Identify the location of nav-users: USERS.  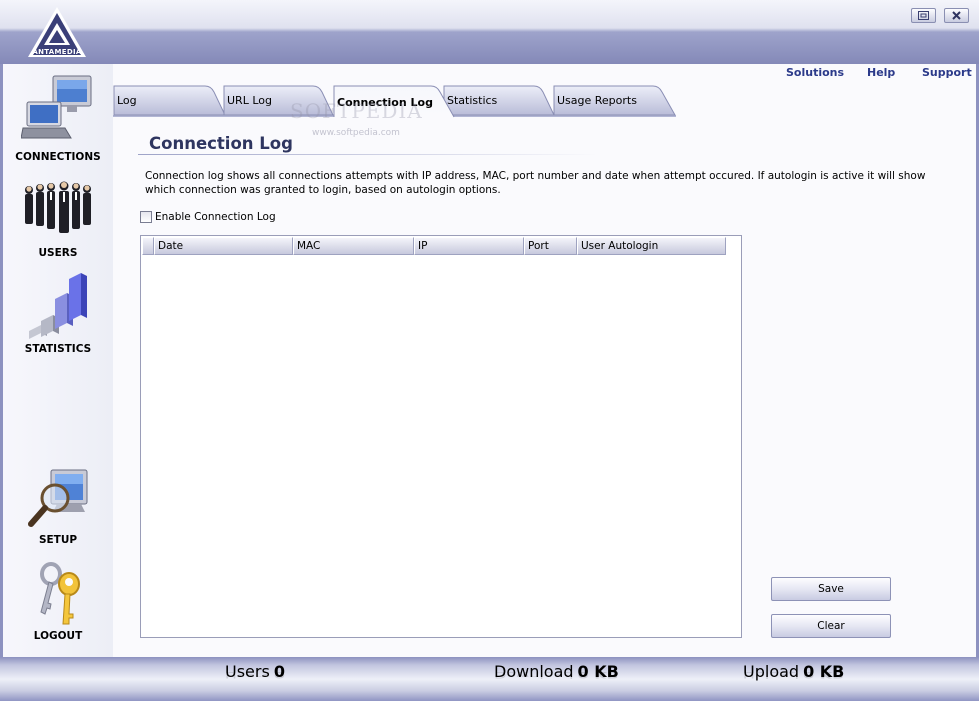
(58, 220).